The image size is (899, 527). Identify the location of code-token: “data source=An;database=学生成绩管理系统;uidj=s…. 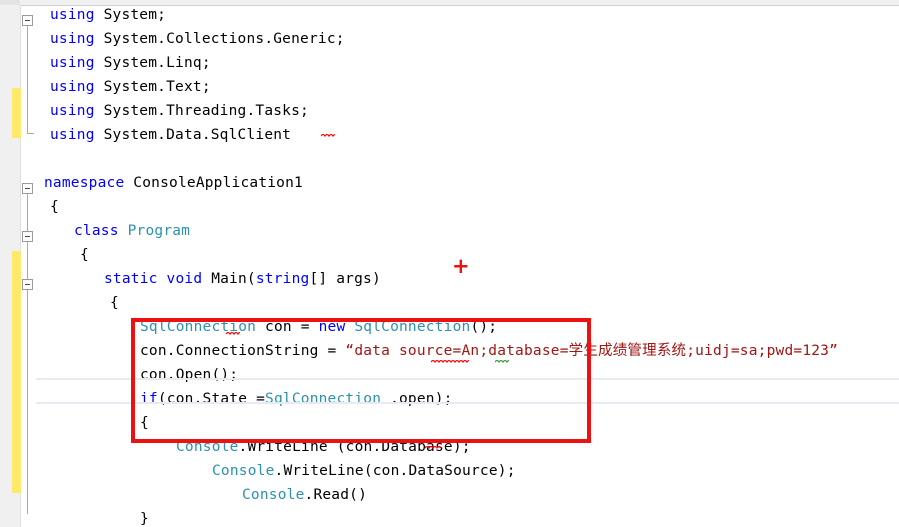
(592, 351).